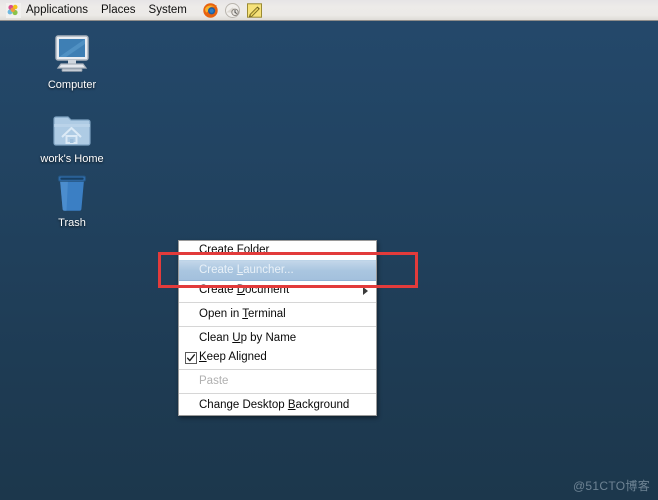  What do you see at coordinates (72, 127) in the screenshot?
I see `home-folder-icon` at bounding box center [72, 127].